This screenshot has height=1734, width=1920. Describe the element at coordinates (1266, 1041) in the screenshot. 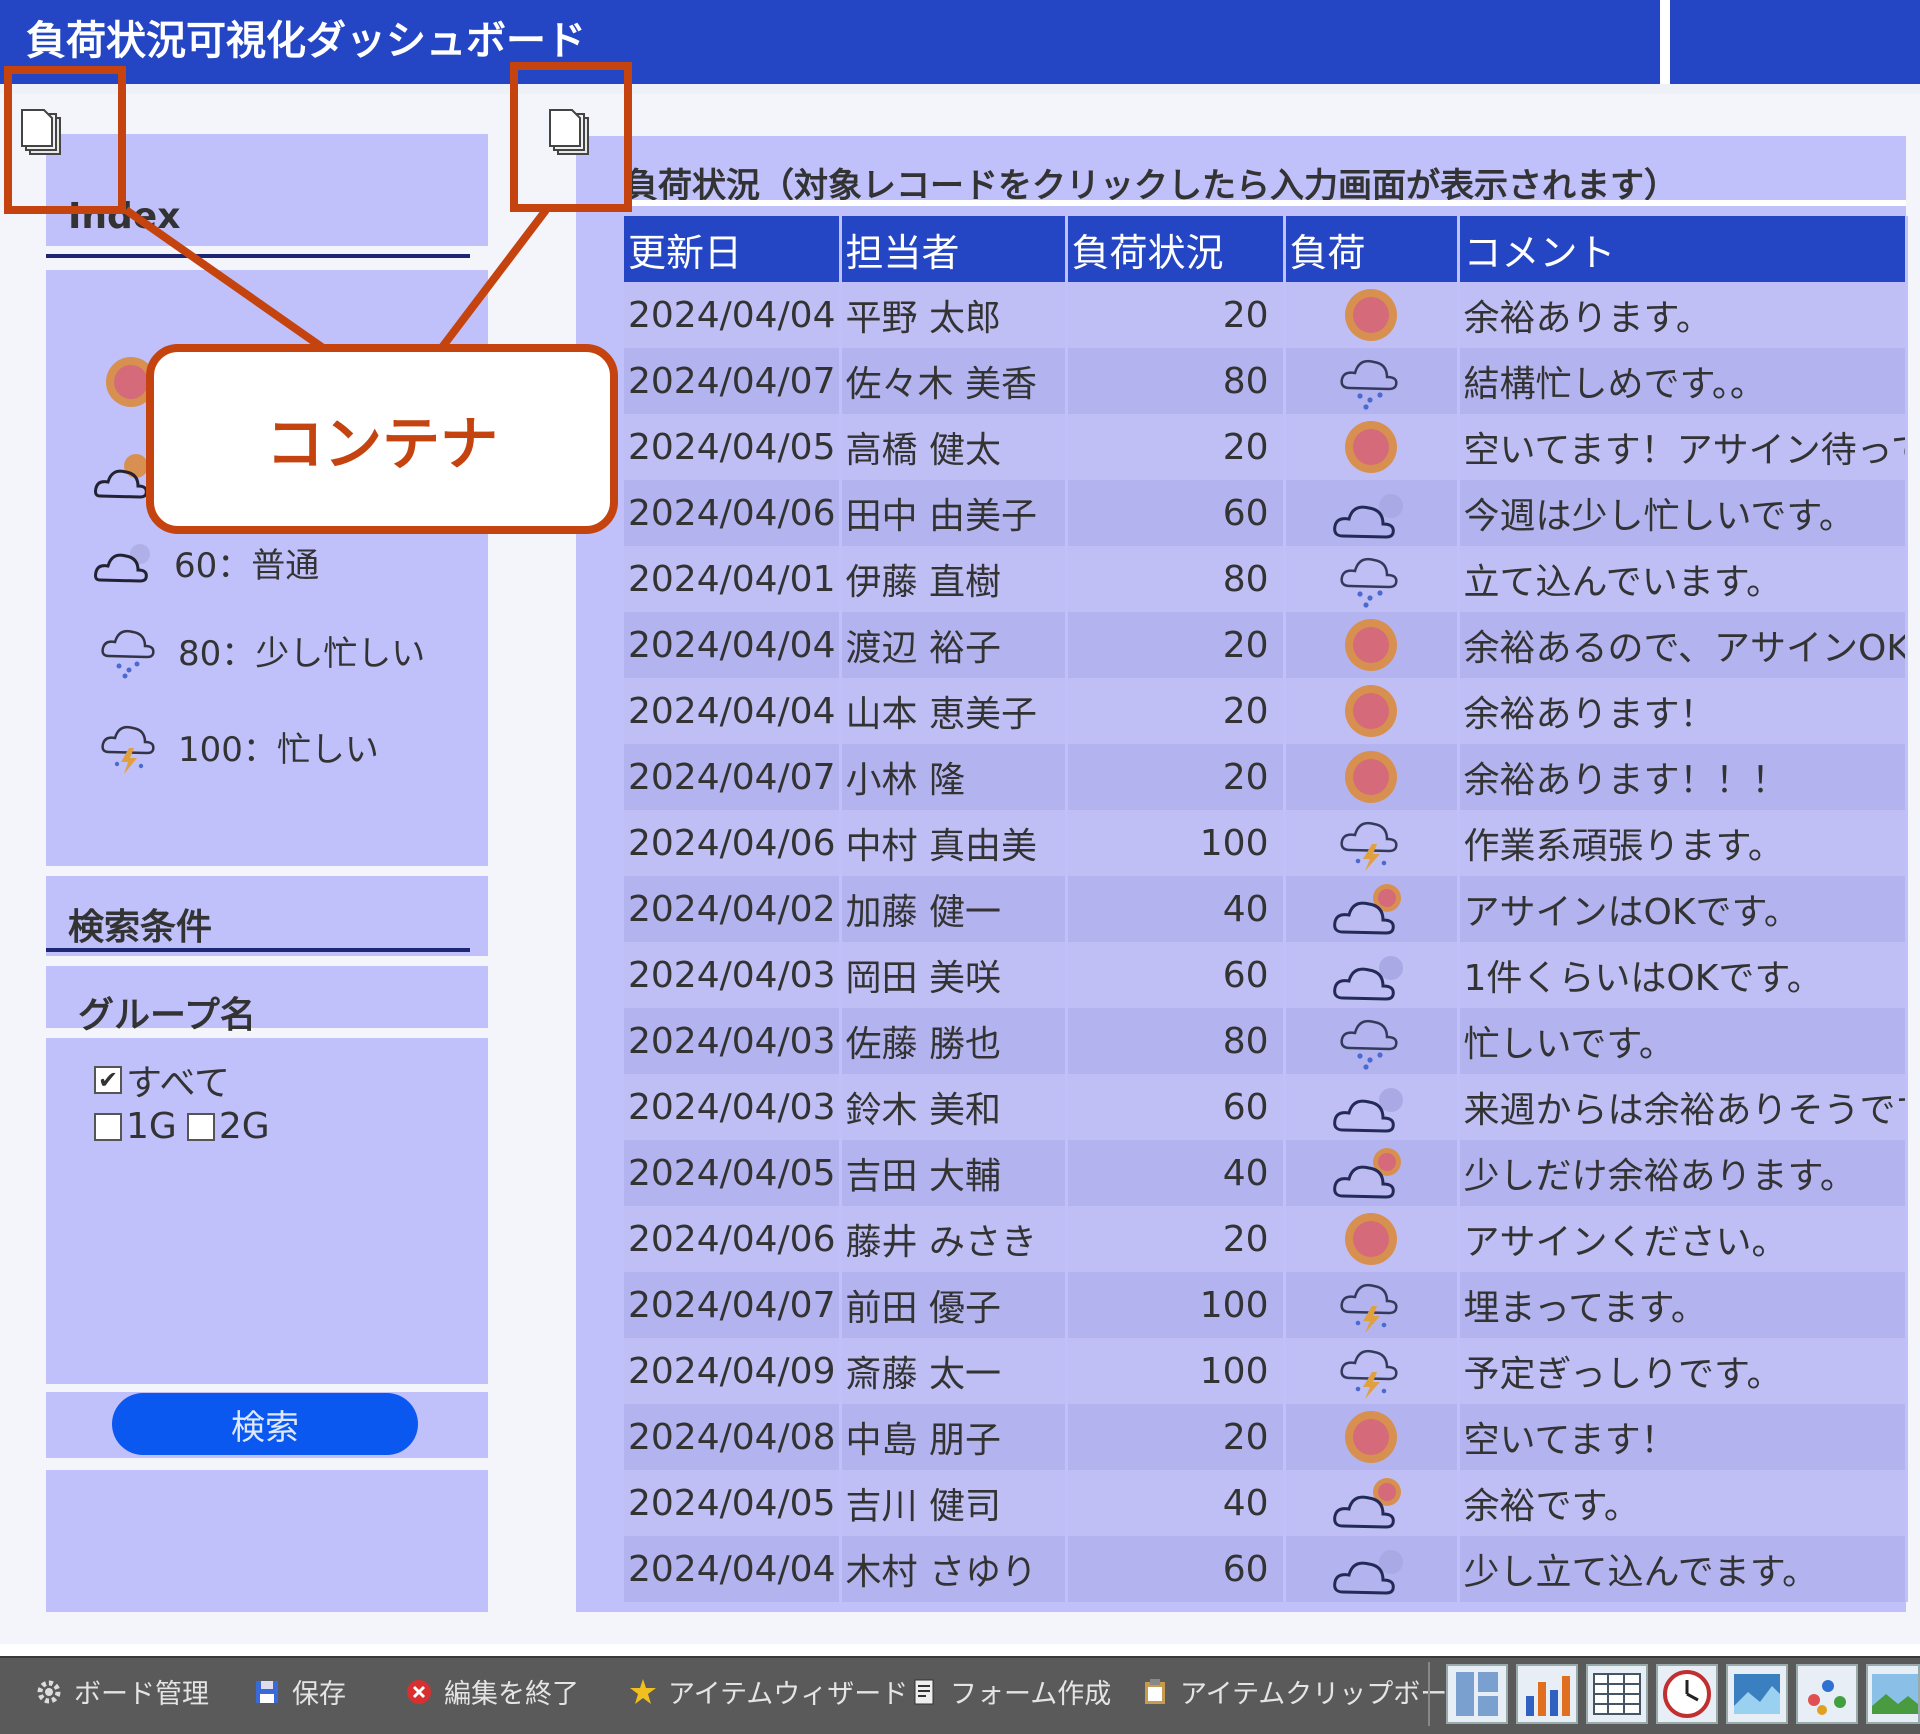

I see `table-row: 2024/04/03 佐藤 勝也 80 忙しいです。` at that location.